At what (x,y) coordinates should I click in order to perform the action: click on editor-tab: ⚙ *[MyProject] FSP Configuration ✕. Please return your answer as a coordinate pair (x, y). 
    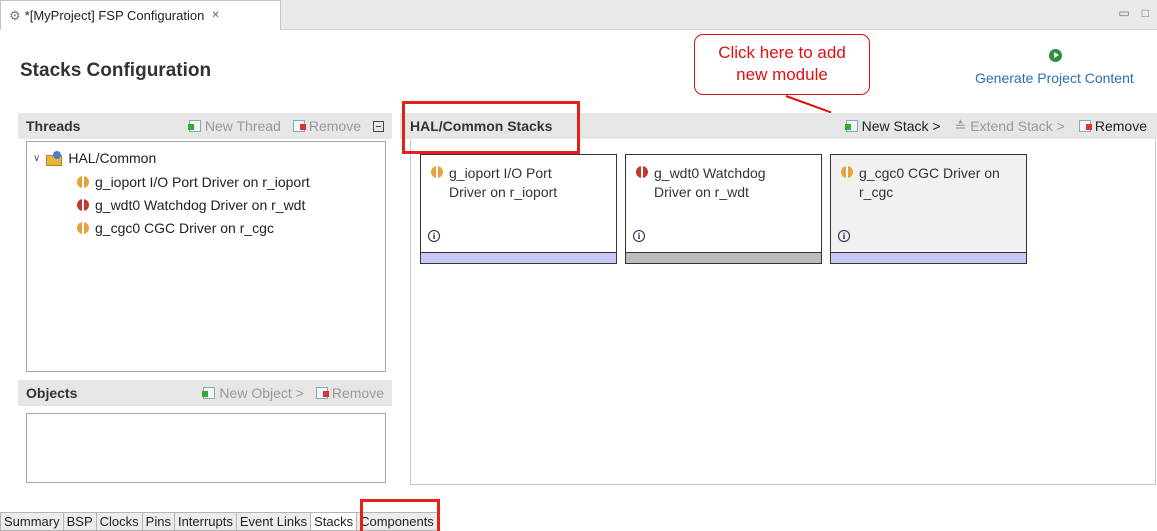
    Looking at the image, I should click on (140, 15).